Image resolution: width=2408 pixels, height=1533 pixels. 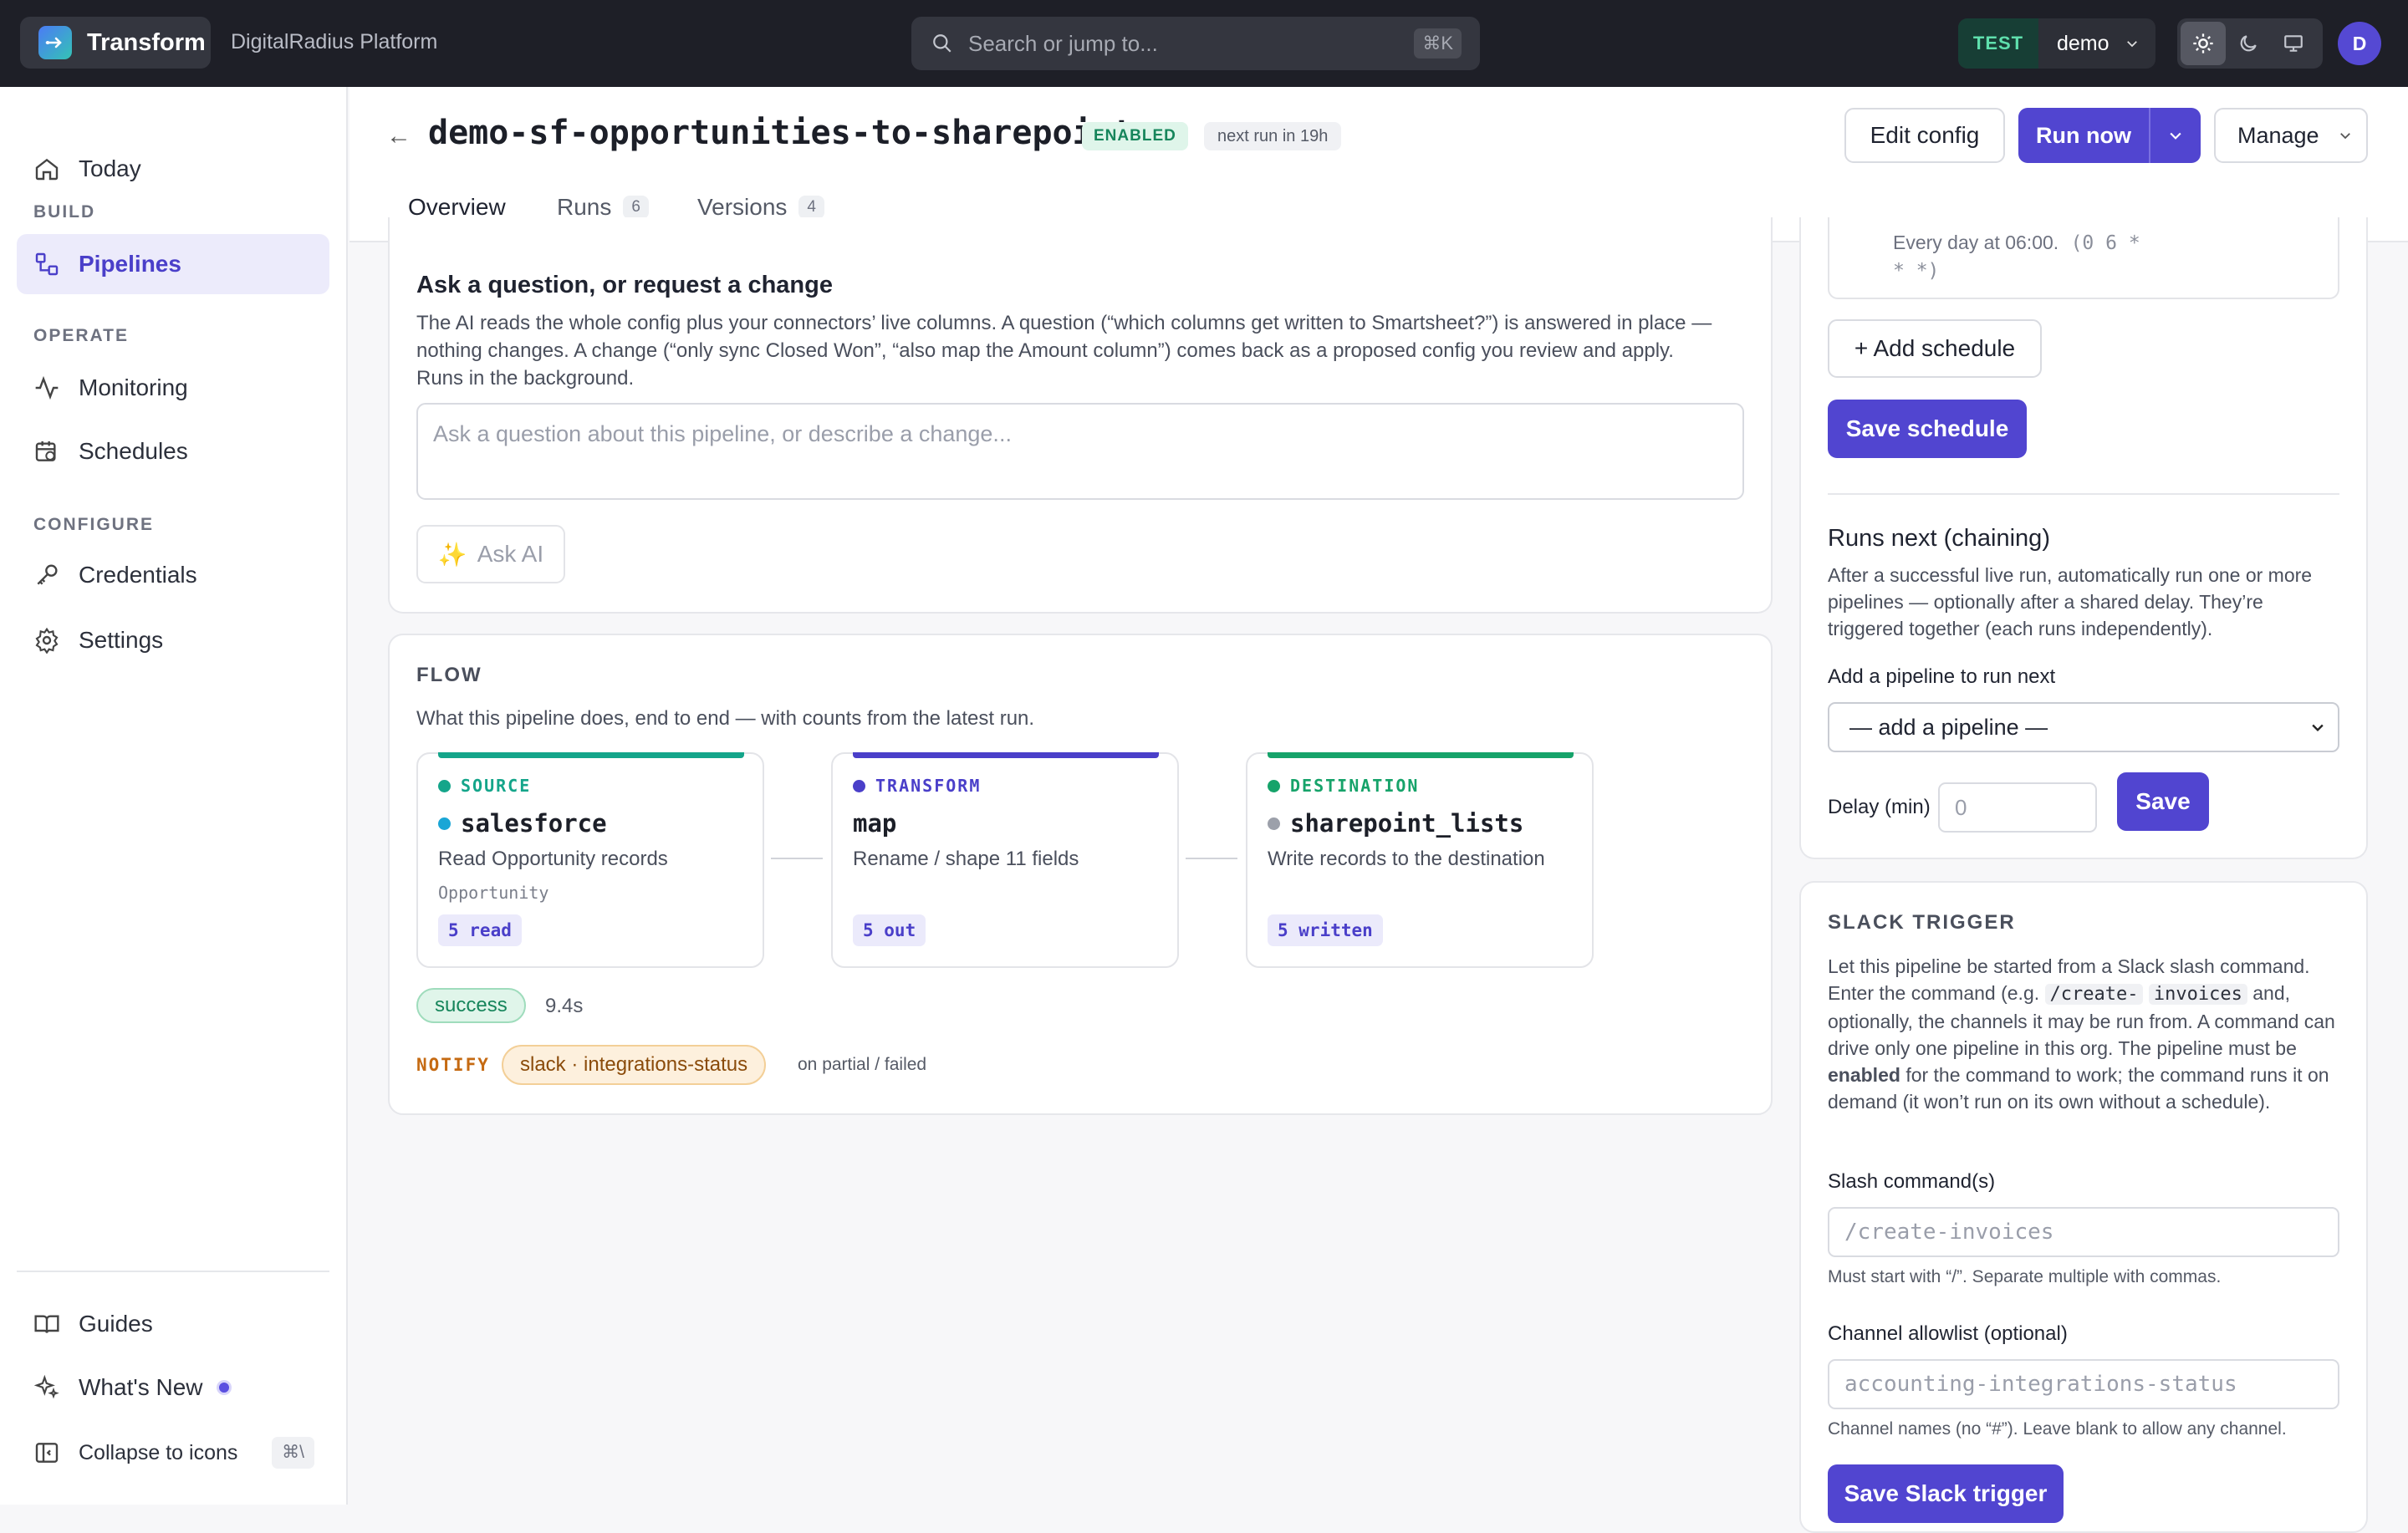 I want to click on pipeline-icon, so click(x=47, y=264).